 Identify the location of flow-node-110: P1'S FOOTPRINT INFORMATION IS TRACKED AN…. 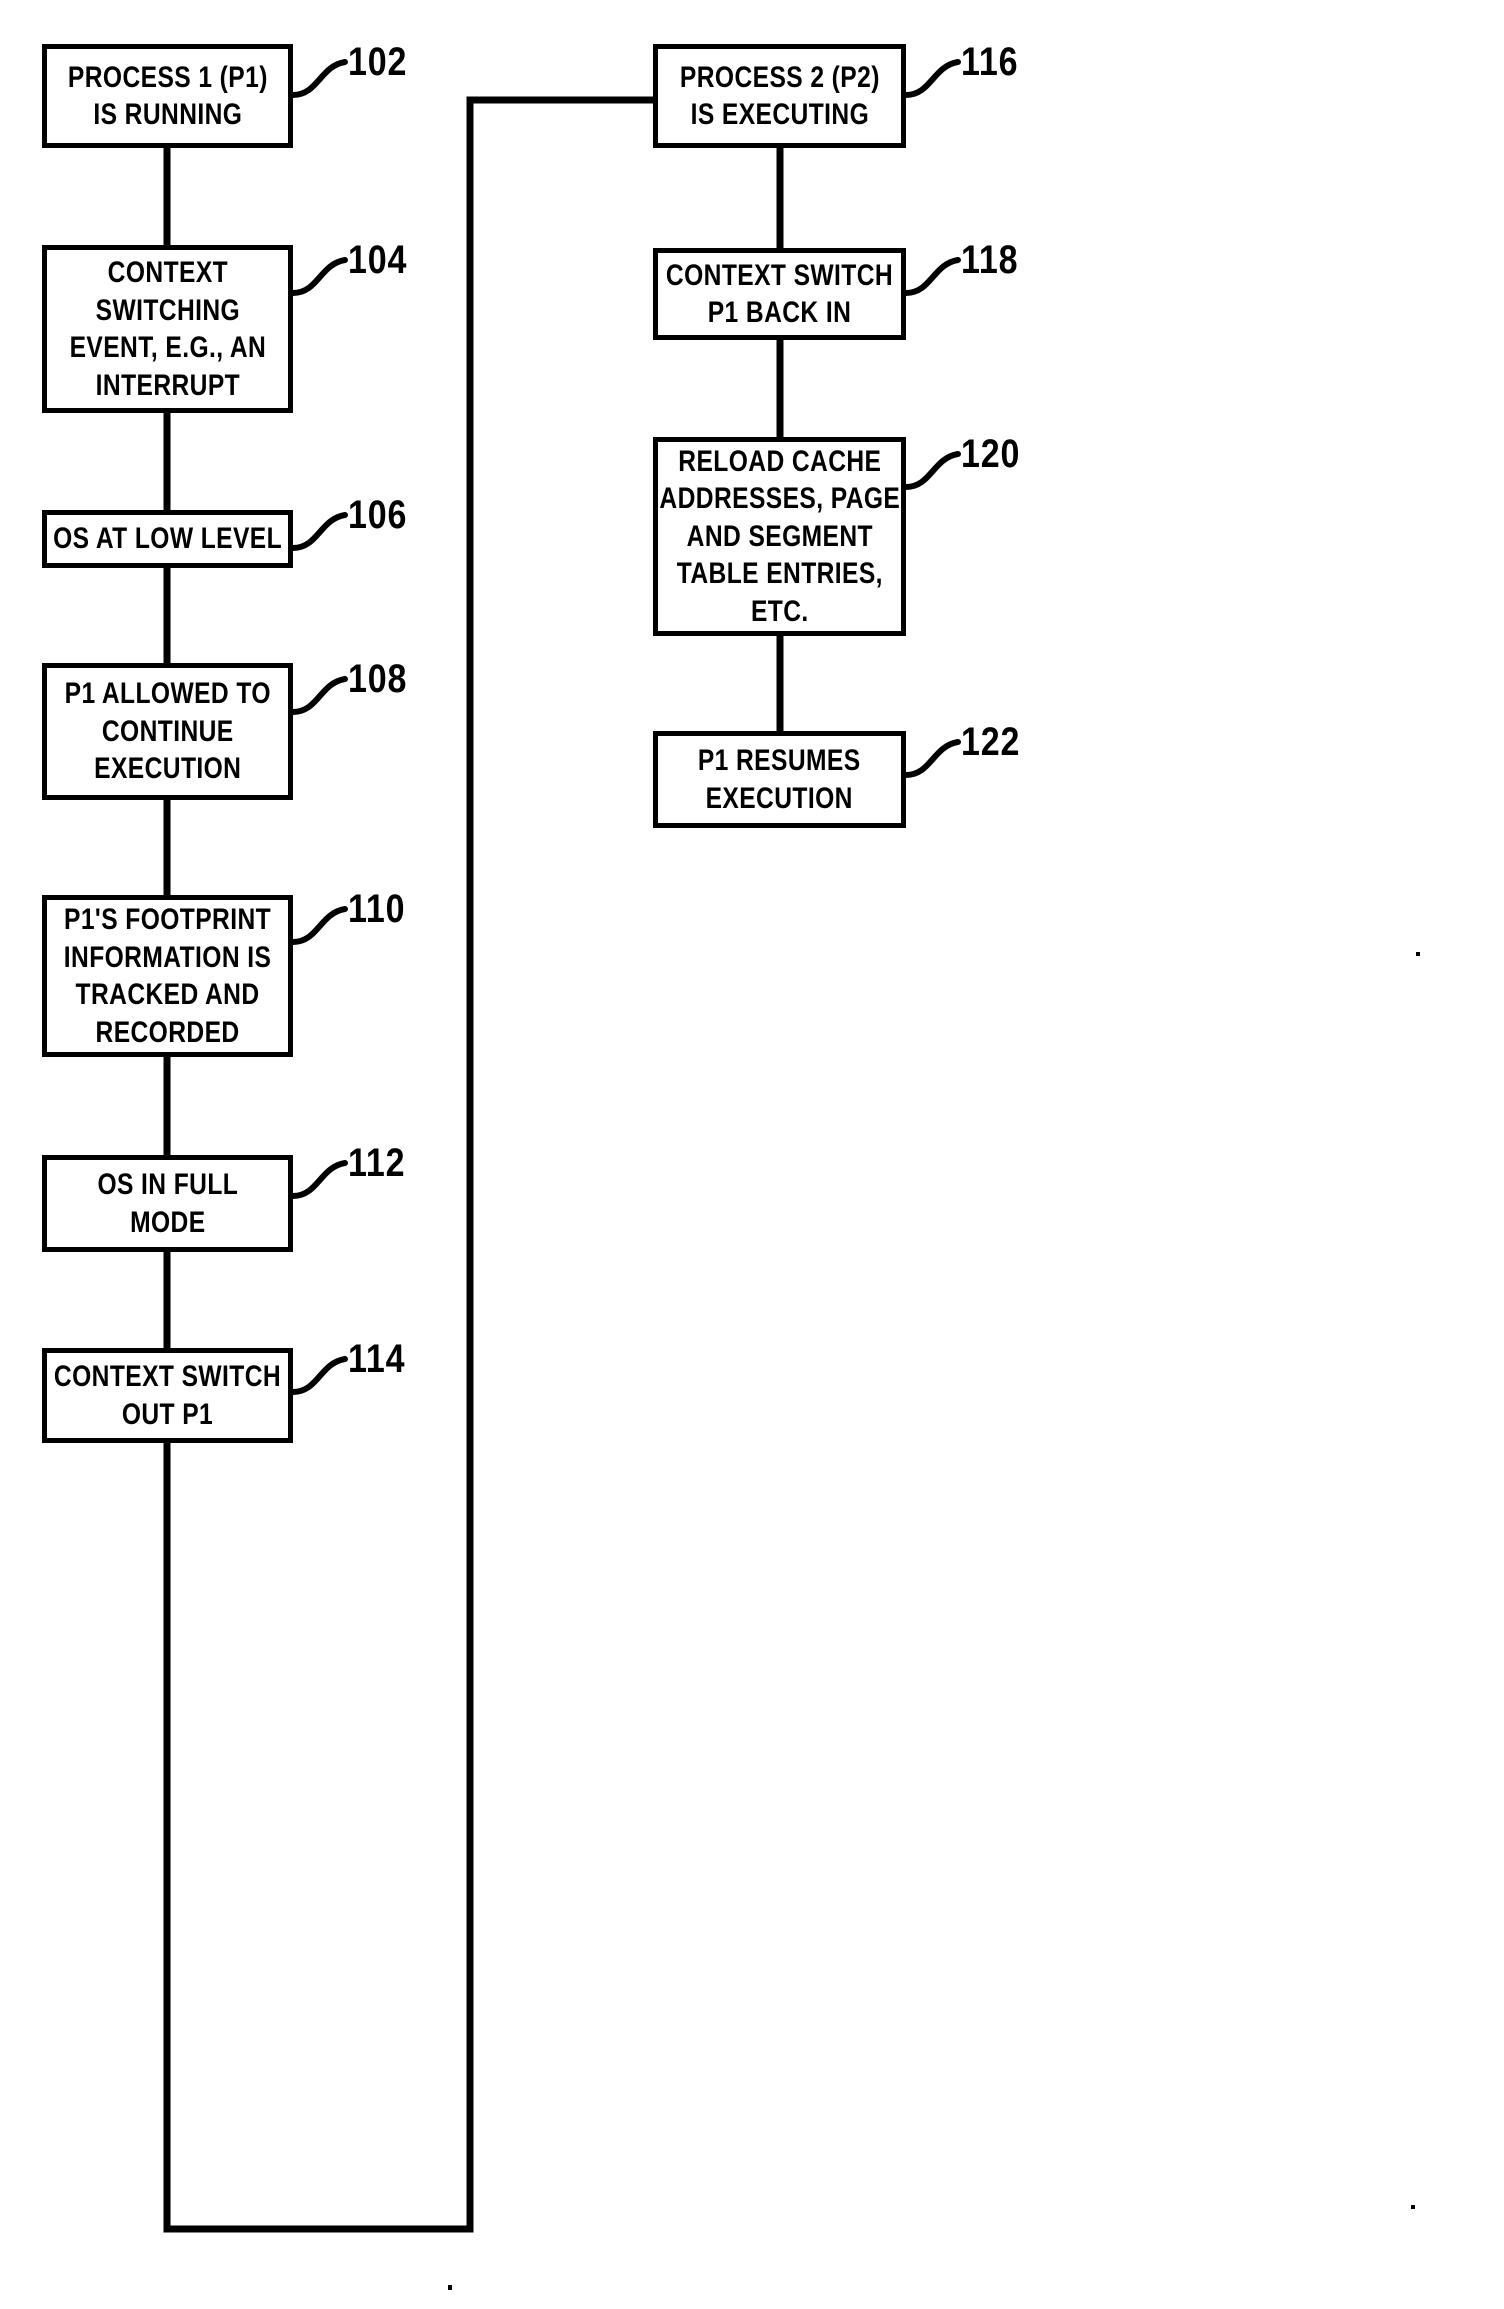
(167, 976).